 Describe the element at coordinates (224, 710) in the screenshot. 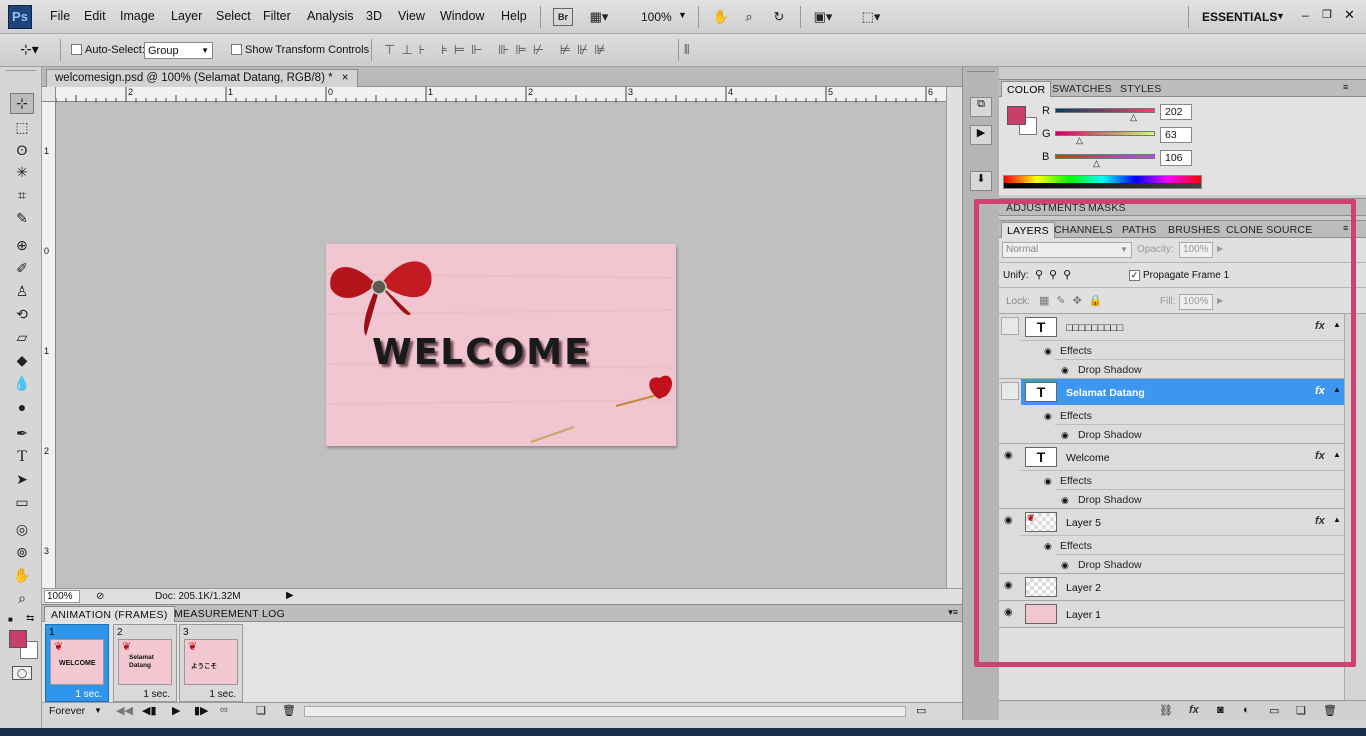

I see `tween-icon: ∞` at that location.